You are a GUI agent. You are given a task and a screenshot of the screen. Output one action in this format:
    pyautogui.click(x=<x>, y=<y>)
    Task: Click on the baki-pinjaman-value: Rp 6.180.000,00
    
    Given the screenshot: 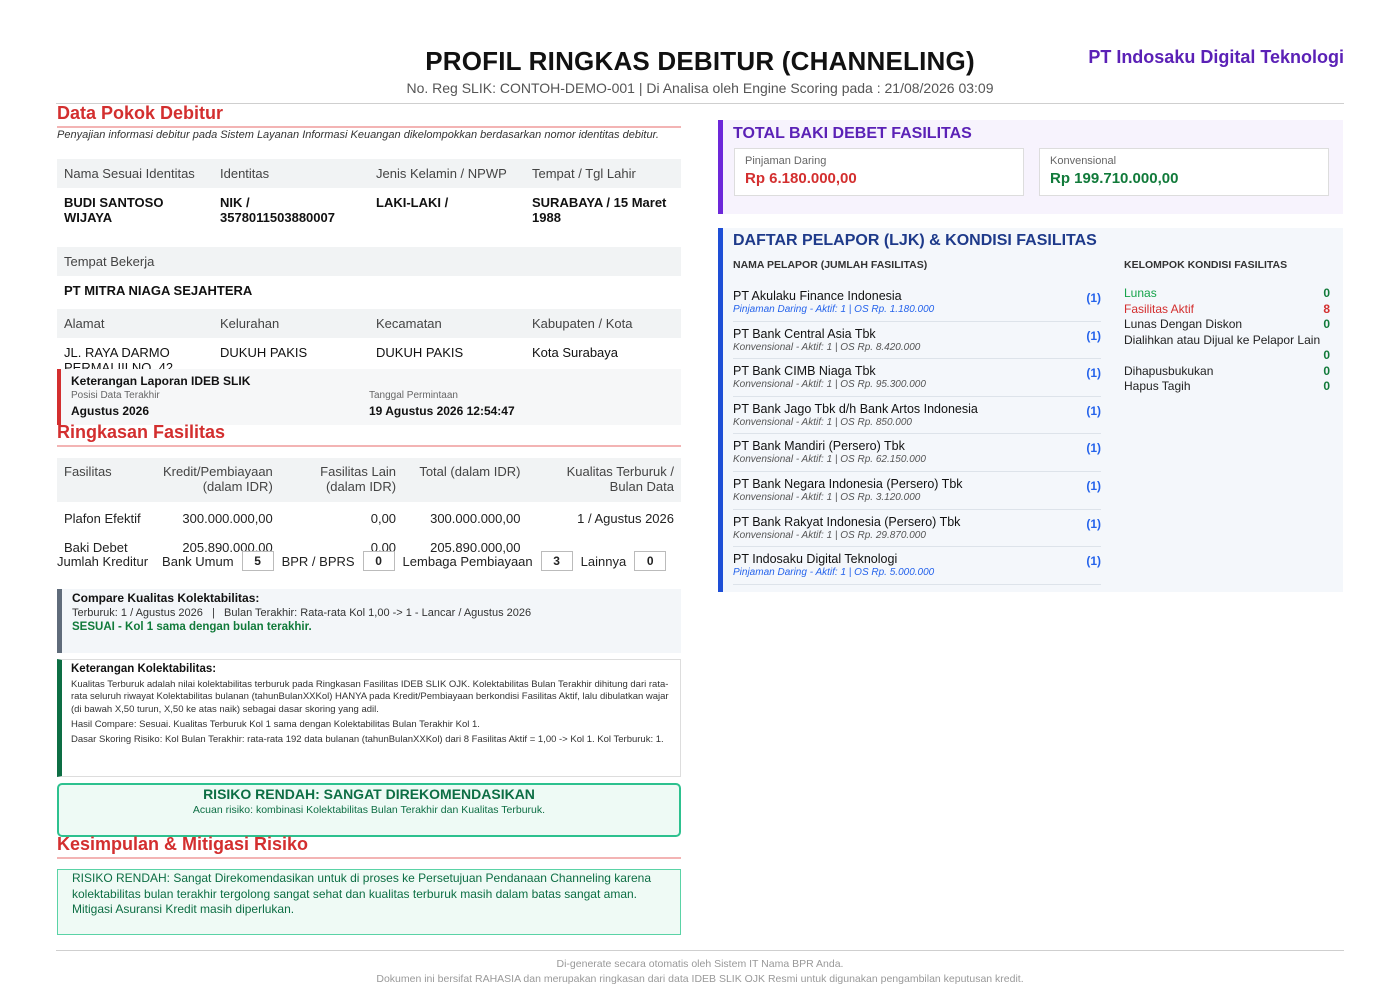 What is the action you would take?
    pyautogui.click(x=801, y=178)
    